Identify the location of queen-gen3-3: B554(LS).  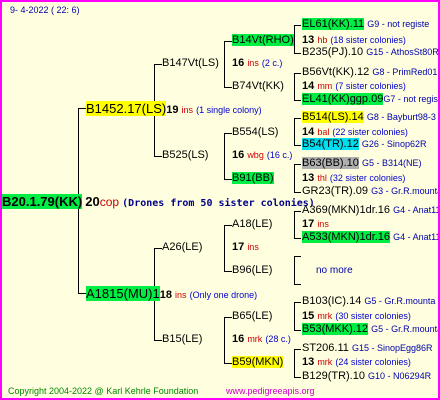
(255, 132).